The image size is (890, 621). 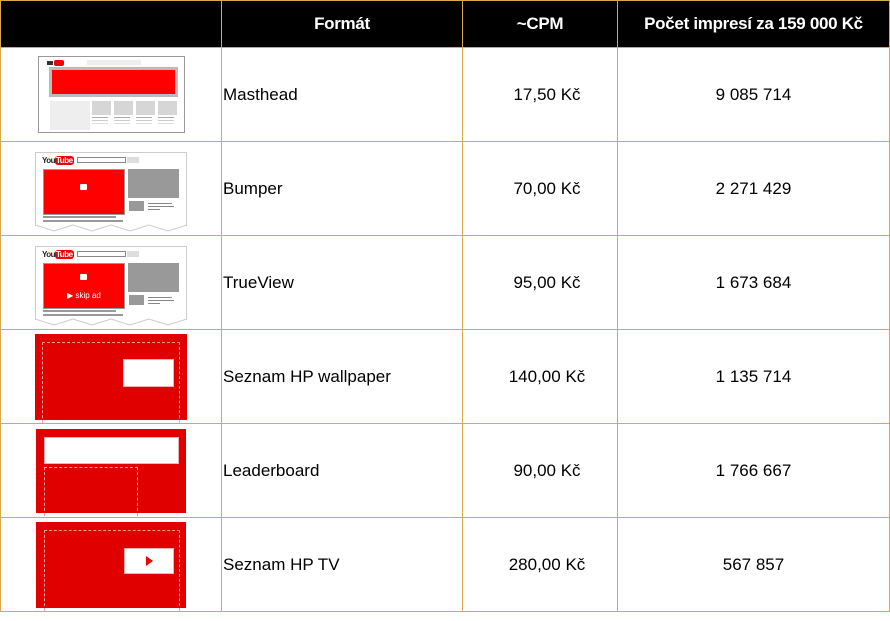 I want to click on format-cell: Bumper, so click(x=342, y=188).